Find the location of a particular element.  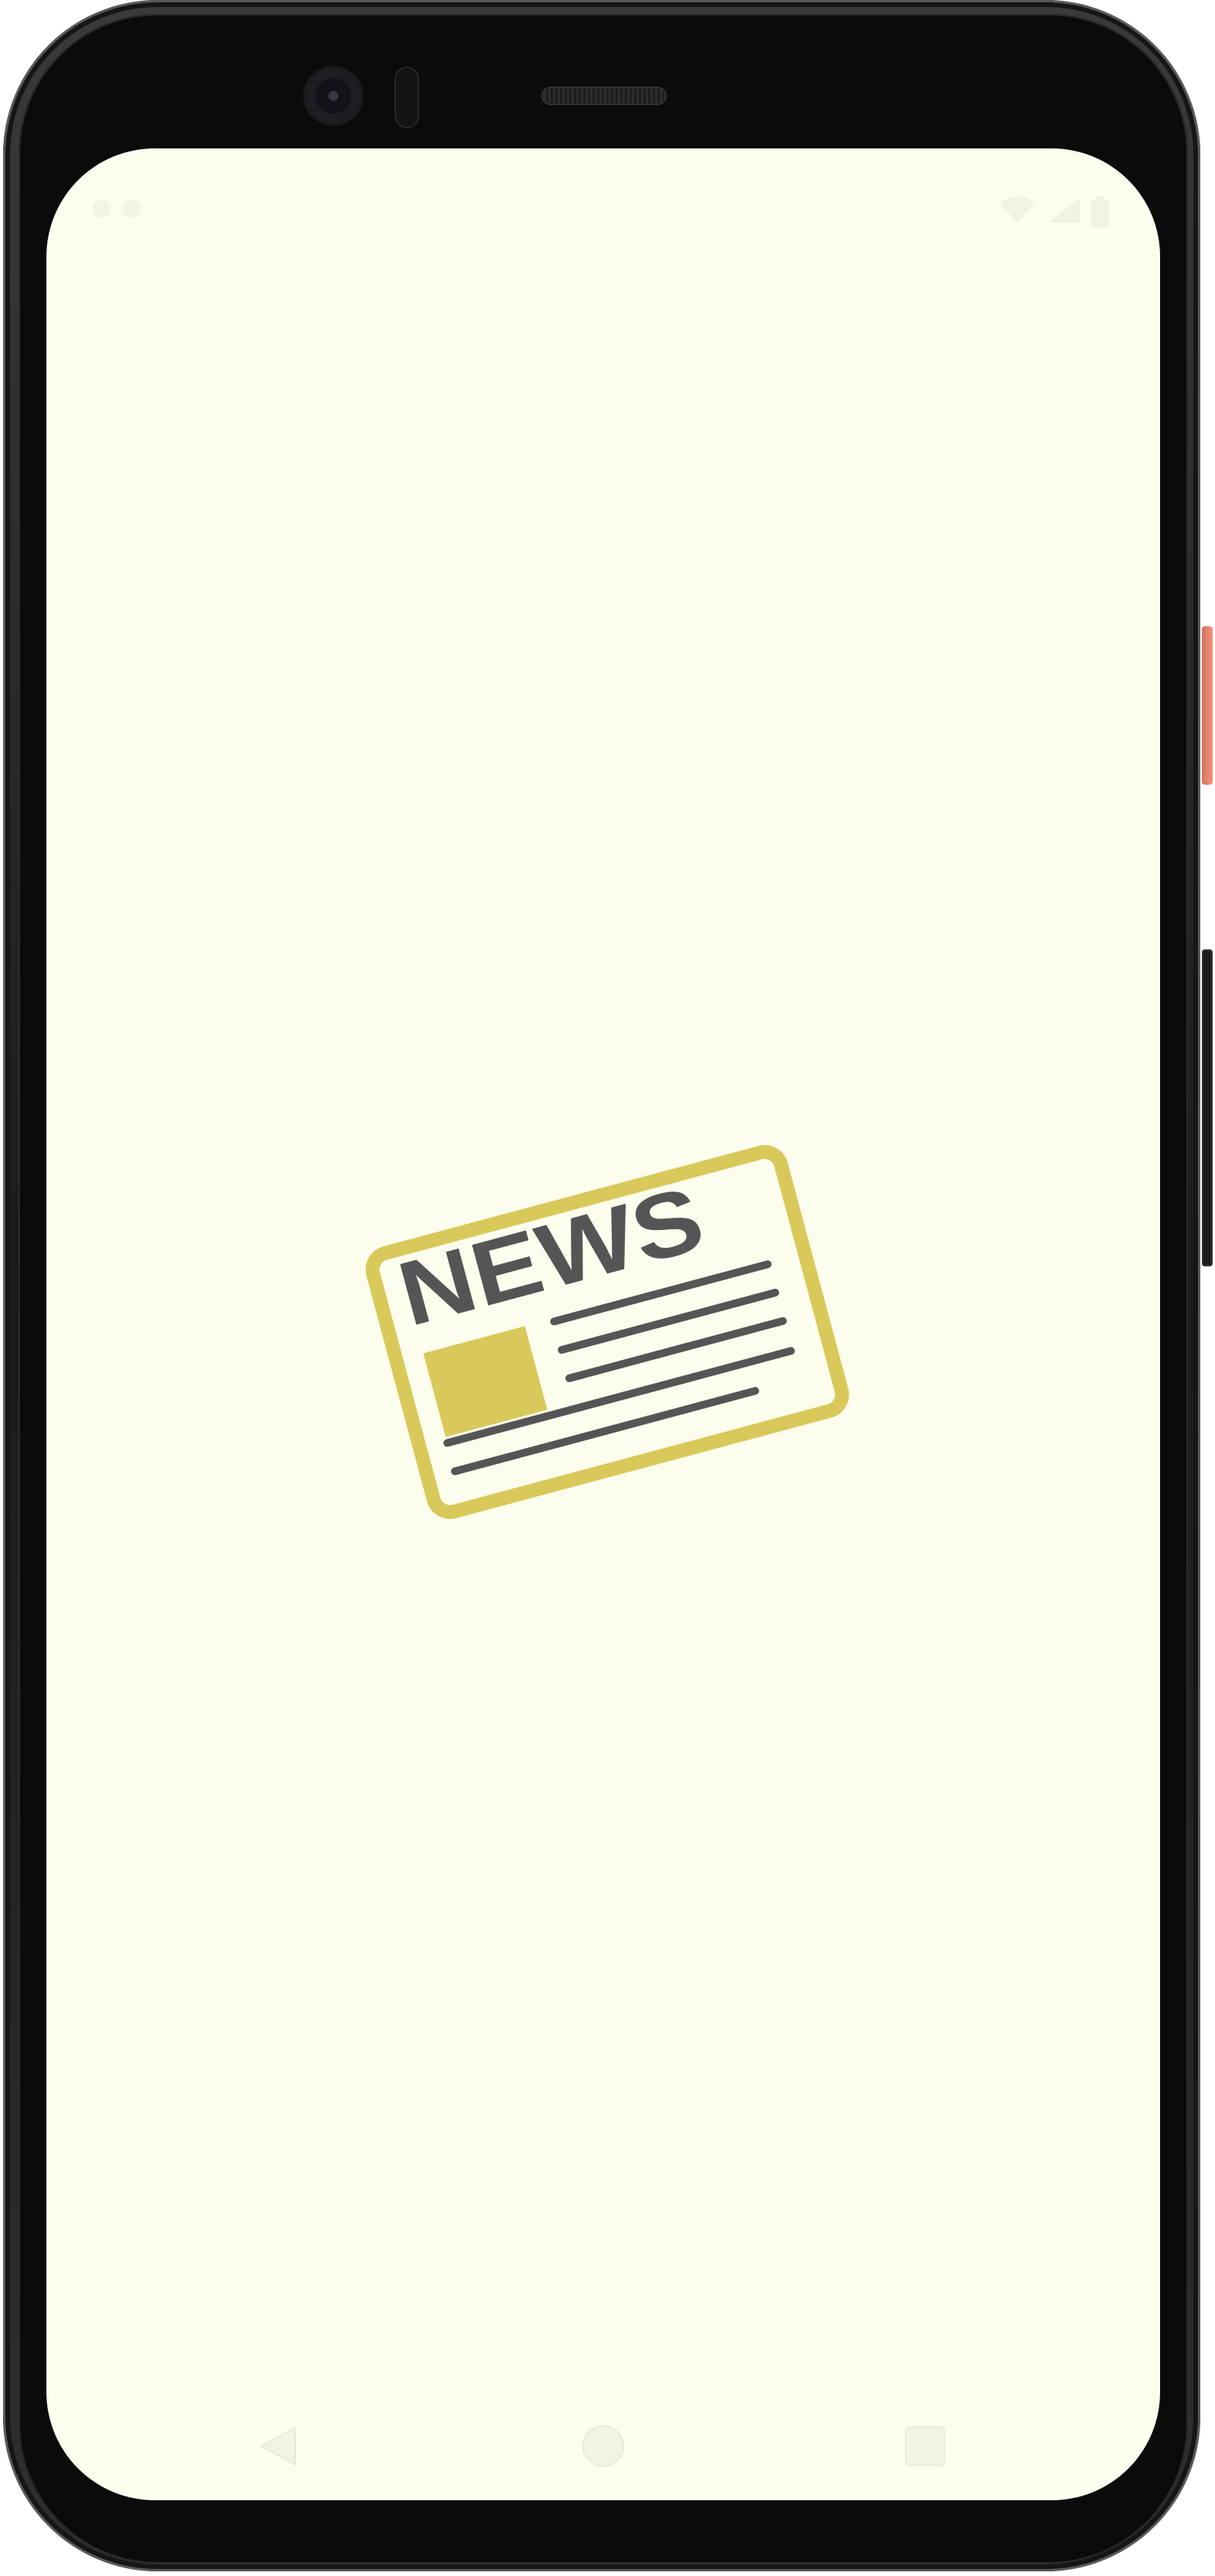

newspaper-icon: NEWS is located at coordinates (607, 1332).